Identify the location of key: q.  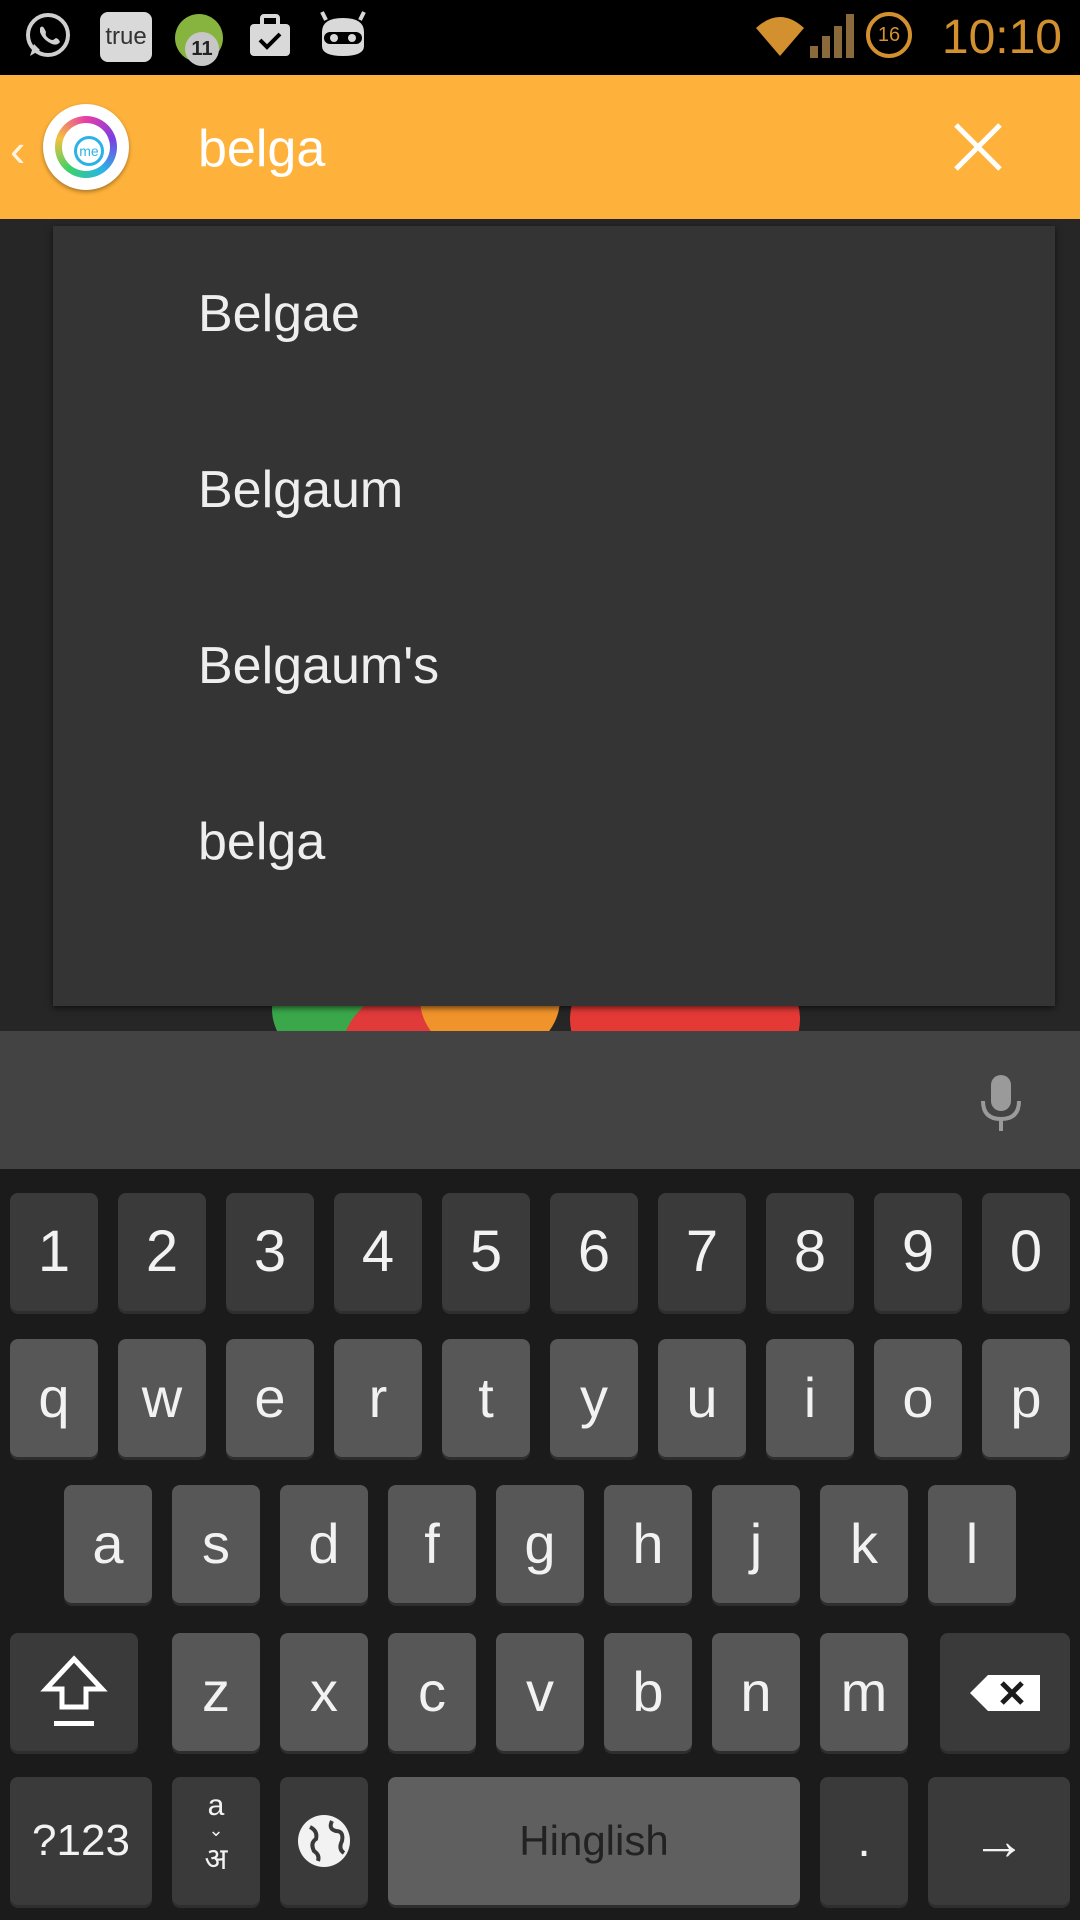
(54, 1398).